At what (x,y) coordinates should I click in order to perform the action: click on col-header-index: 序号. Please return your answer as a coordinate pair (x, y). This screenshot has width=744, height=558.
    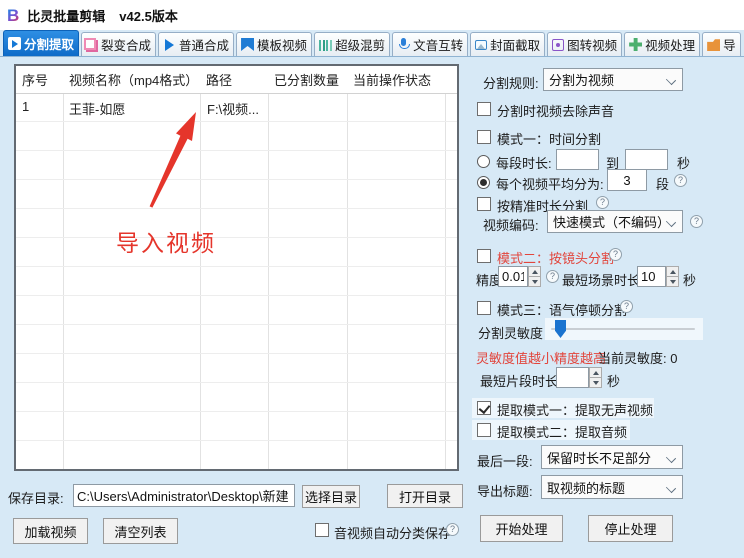
    Looking at the image, I should click on (35, 80).